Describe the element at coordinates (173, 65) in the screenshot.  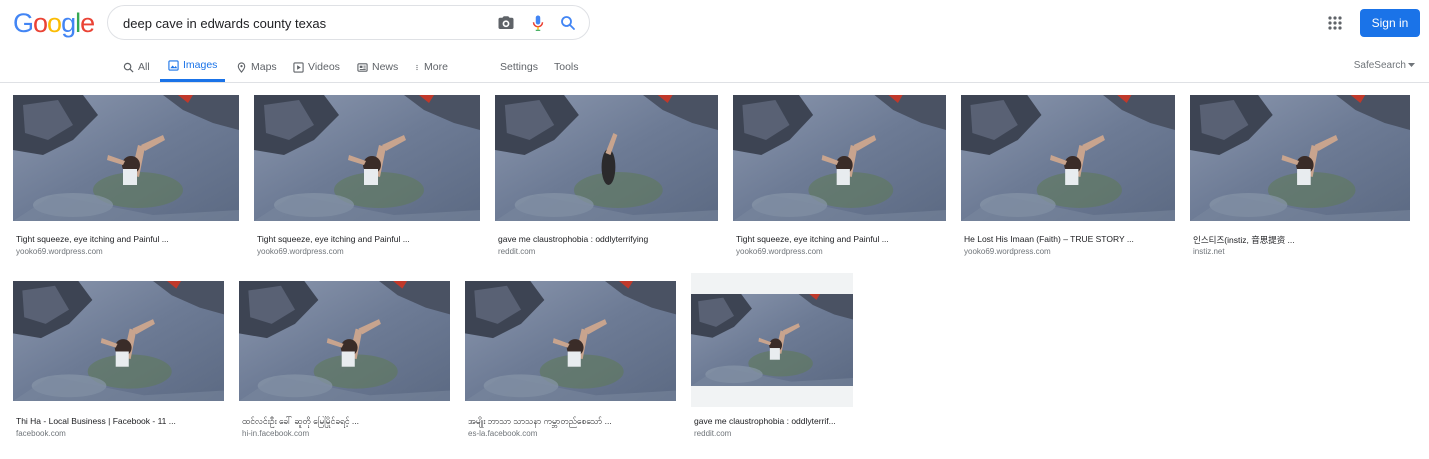
I see `image-icon` at that location.